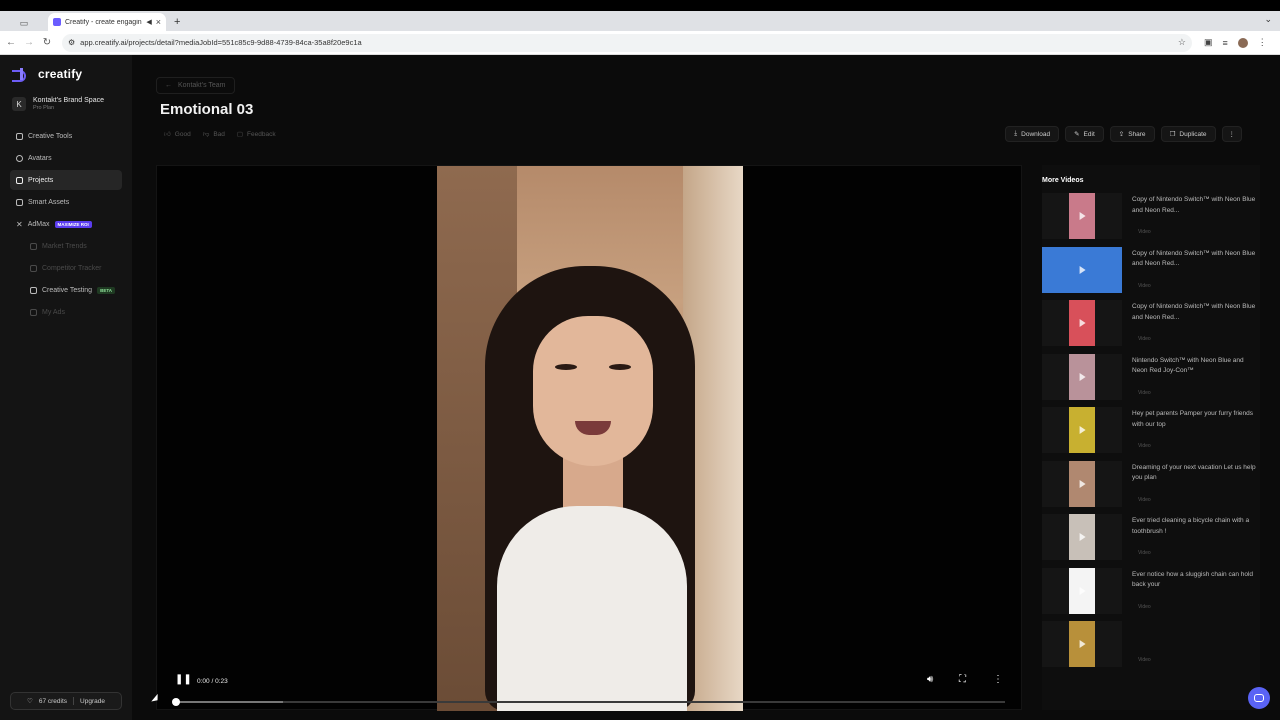 This screenshot has height=720, width=1280. I want to click on feedback-button: ▢ Feedback, so click(256, 134).